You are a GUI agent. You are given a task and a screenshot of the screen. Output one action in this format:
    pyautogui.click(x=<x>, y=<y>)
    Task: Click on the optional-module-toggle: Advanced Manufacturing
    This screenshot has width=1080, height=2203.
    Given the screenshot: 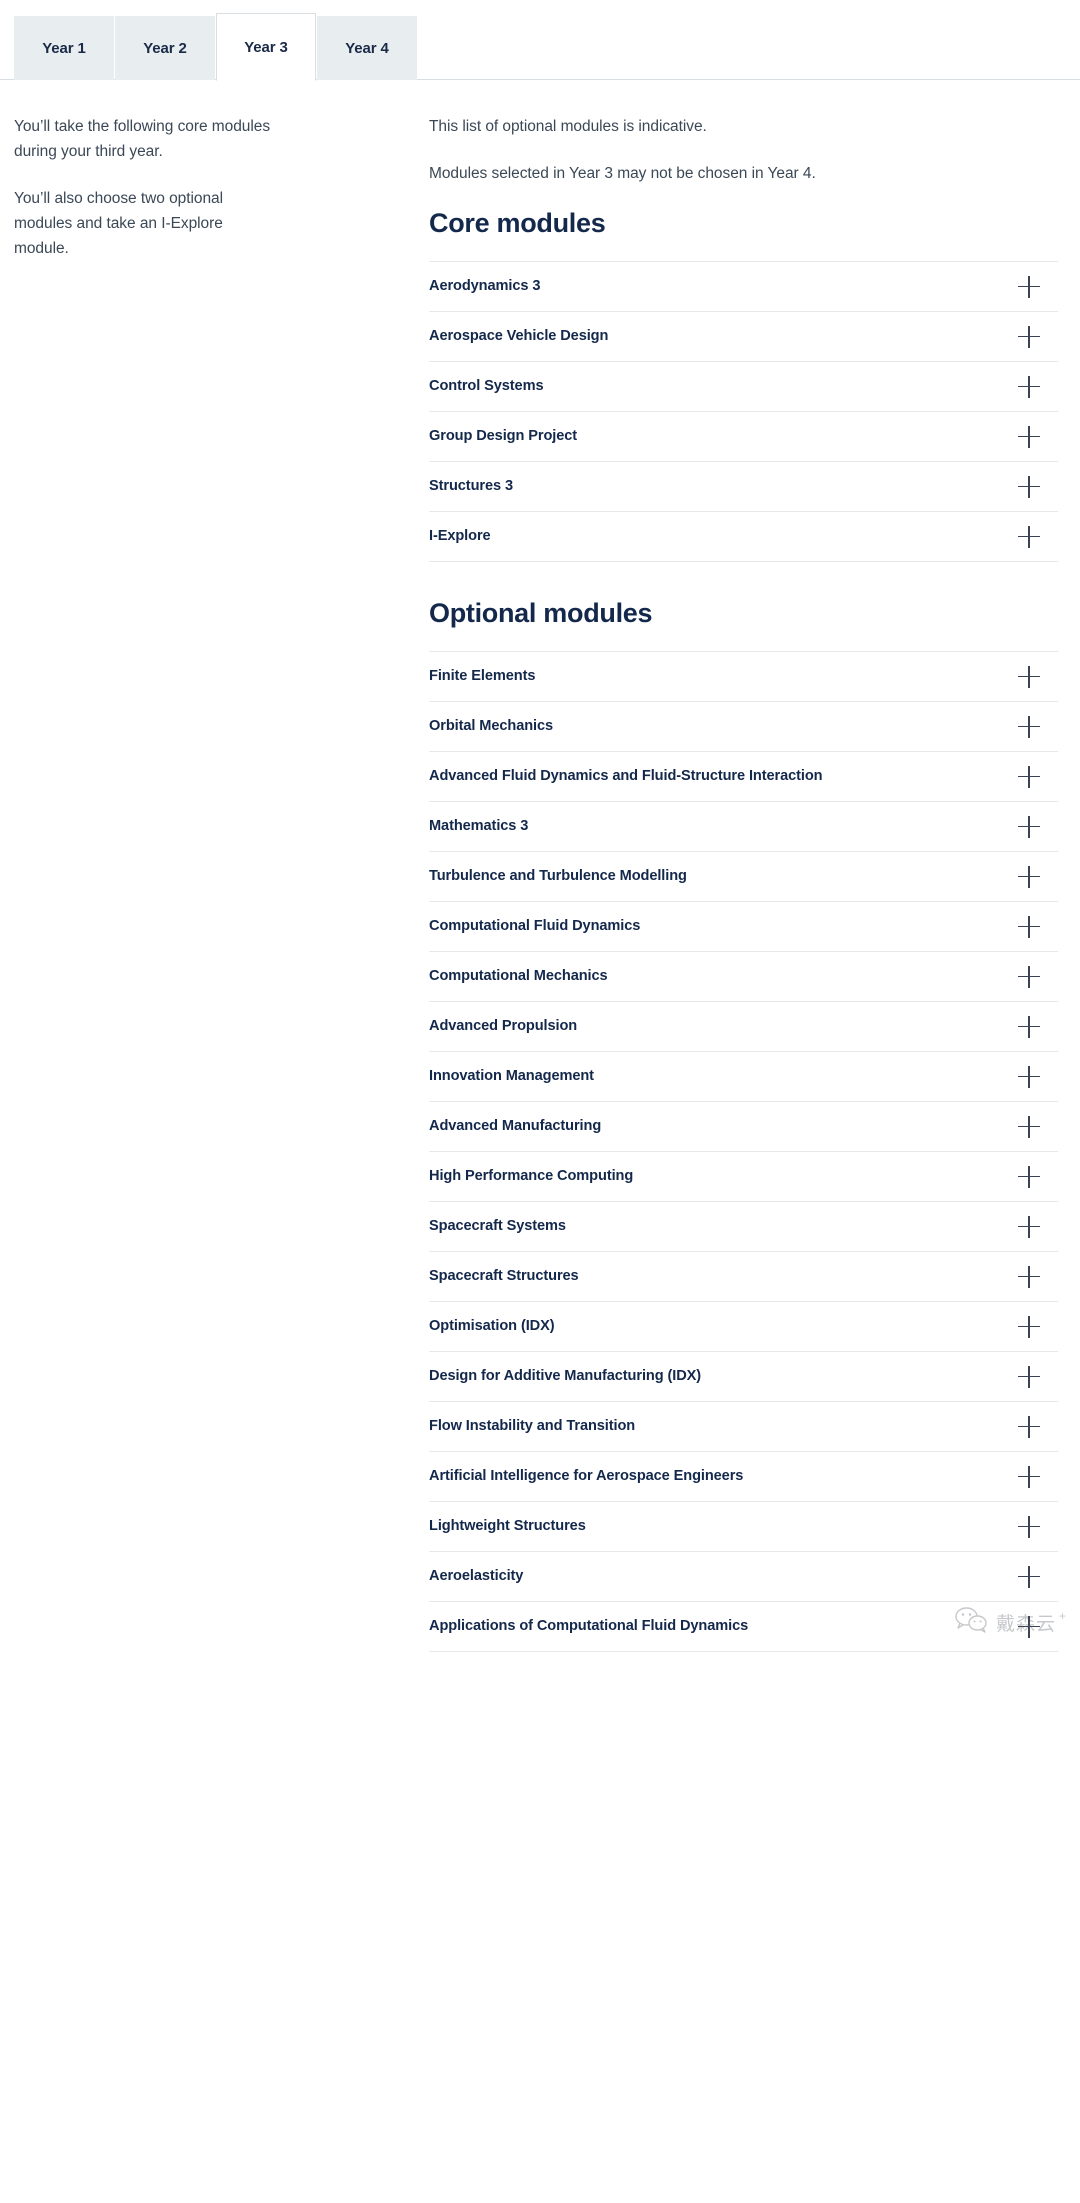 What is the action you would take?
    pyautogui.click(x=743, y=1126)
    